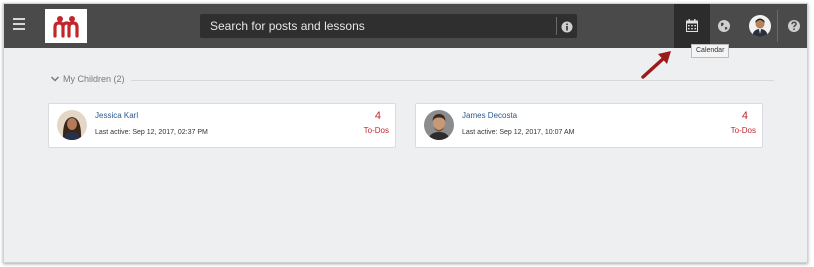 The width and height of the screenshot is (814, 267). Describe the element at coordinates (760, 26) in the screenshot. I see `avatar` at that location.